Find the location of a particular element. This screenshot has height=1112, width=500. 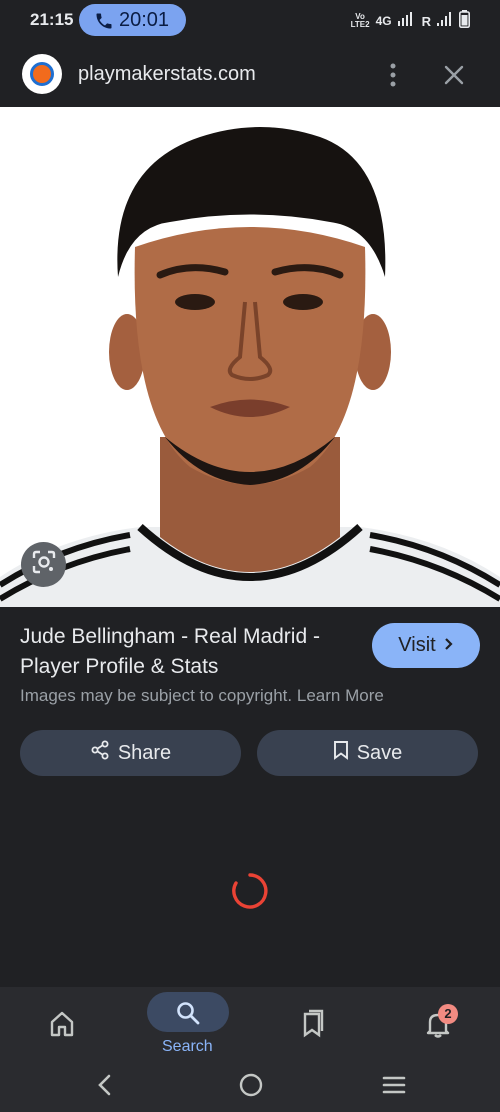

save-button: Save is located at coordinates (367, 753).